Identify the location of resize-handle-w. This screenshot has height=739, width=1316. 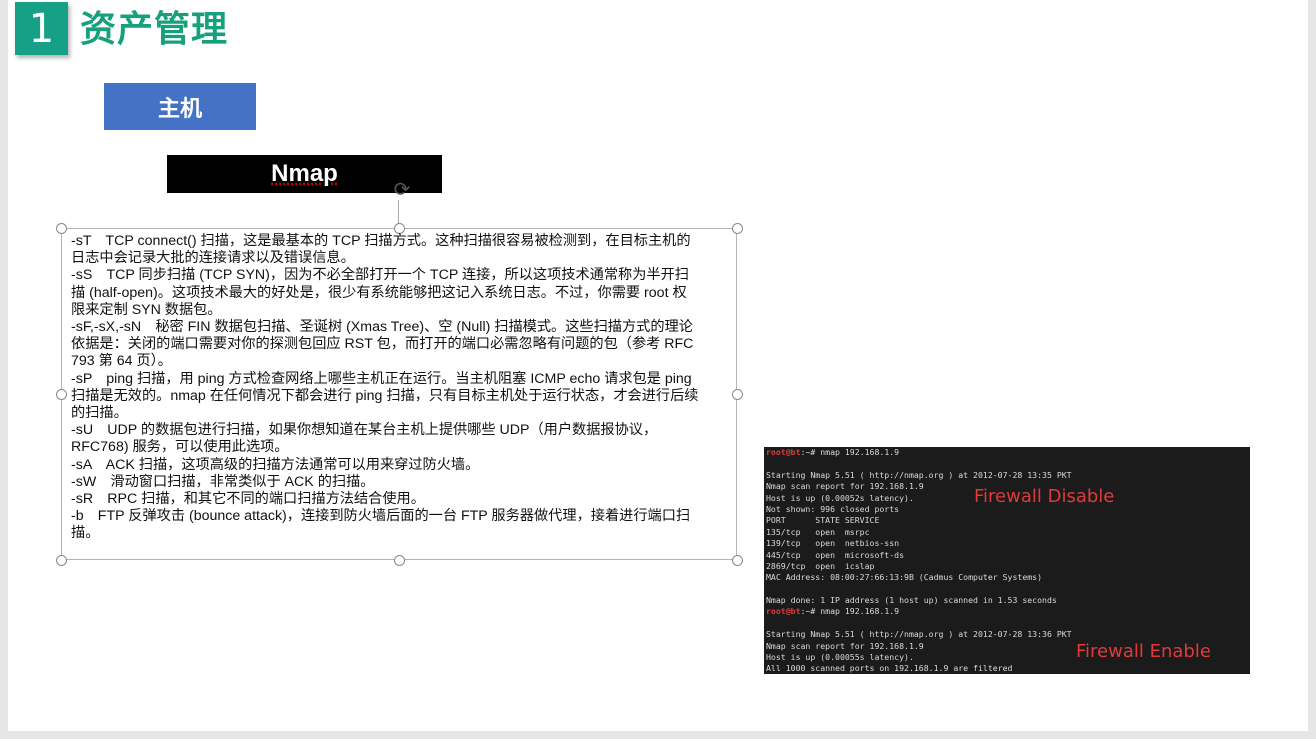
(61, 394).